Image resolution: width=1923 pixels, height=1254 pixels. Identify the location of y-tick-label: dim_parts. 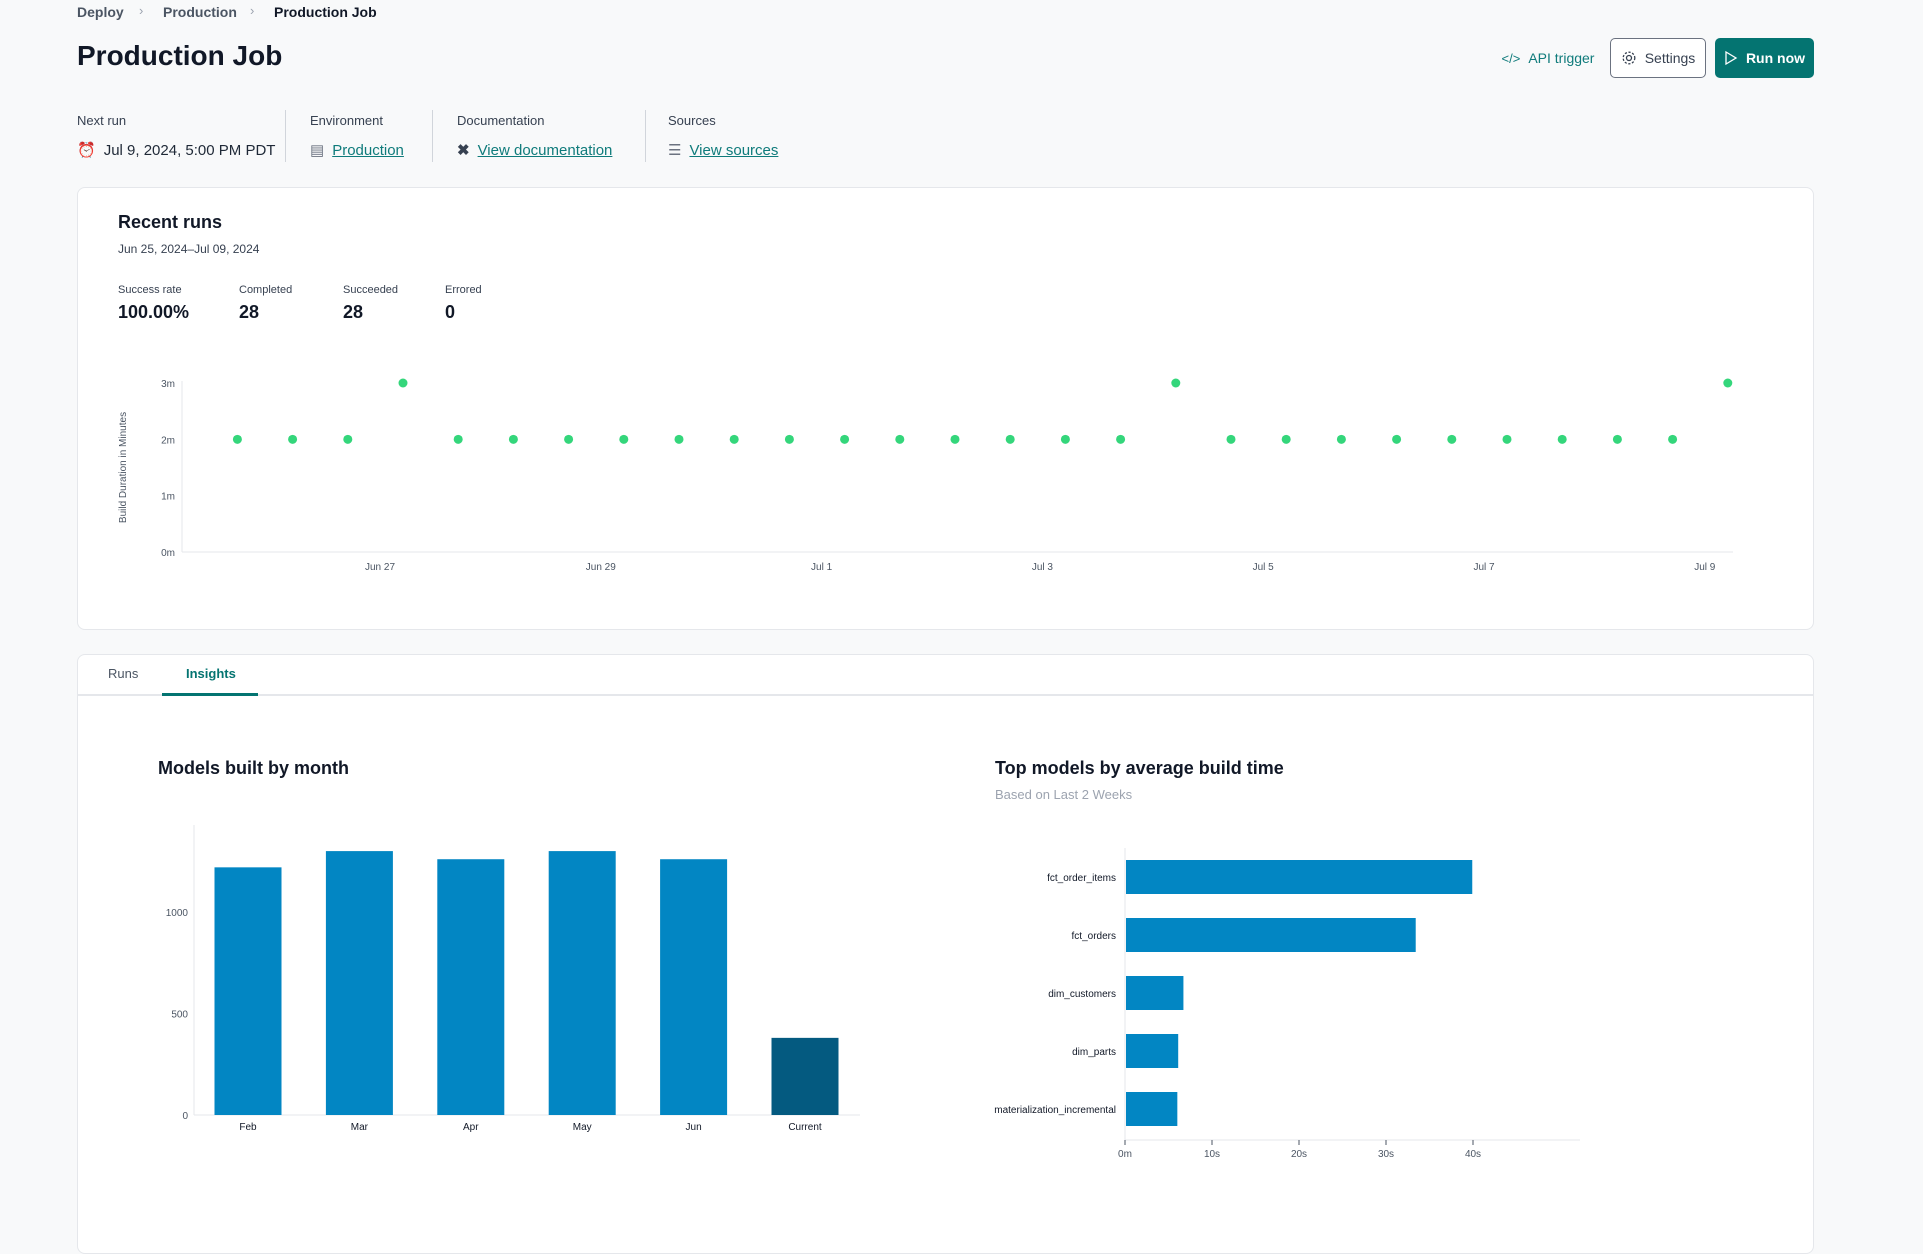
(1094, 1052).